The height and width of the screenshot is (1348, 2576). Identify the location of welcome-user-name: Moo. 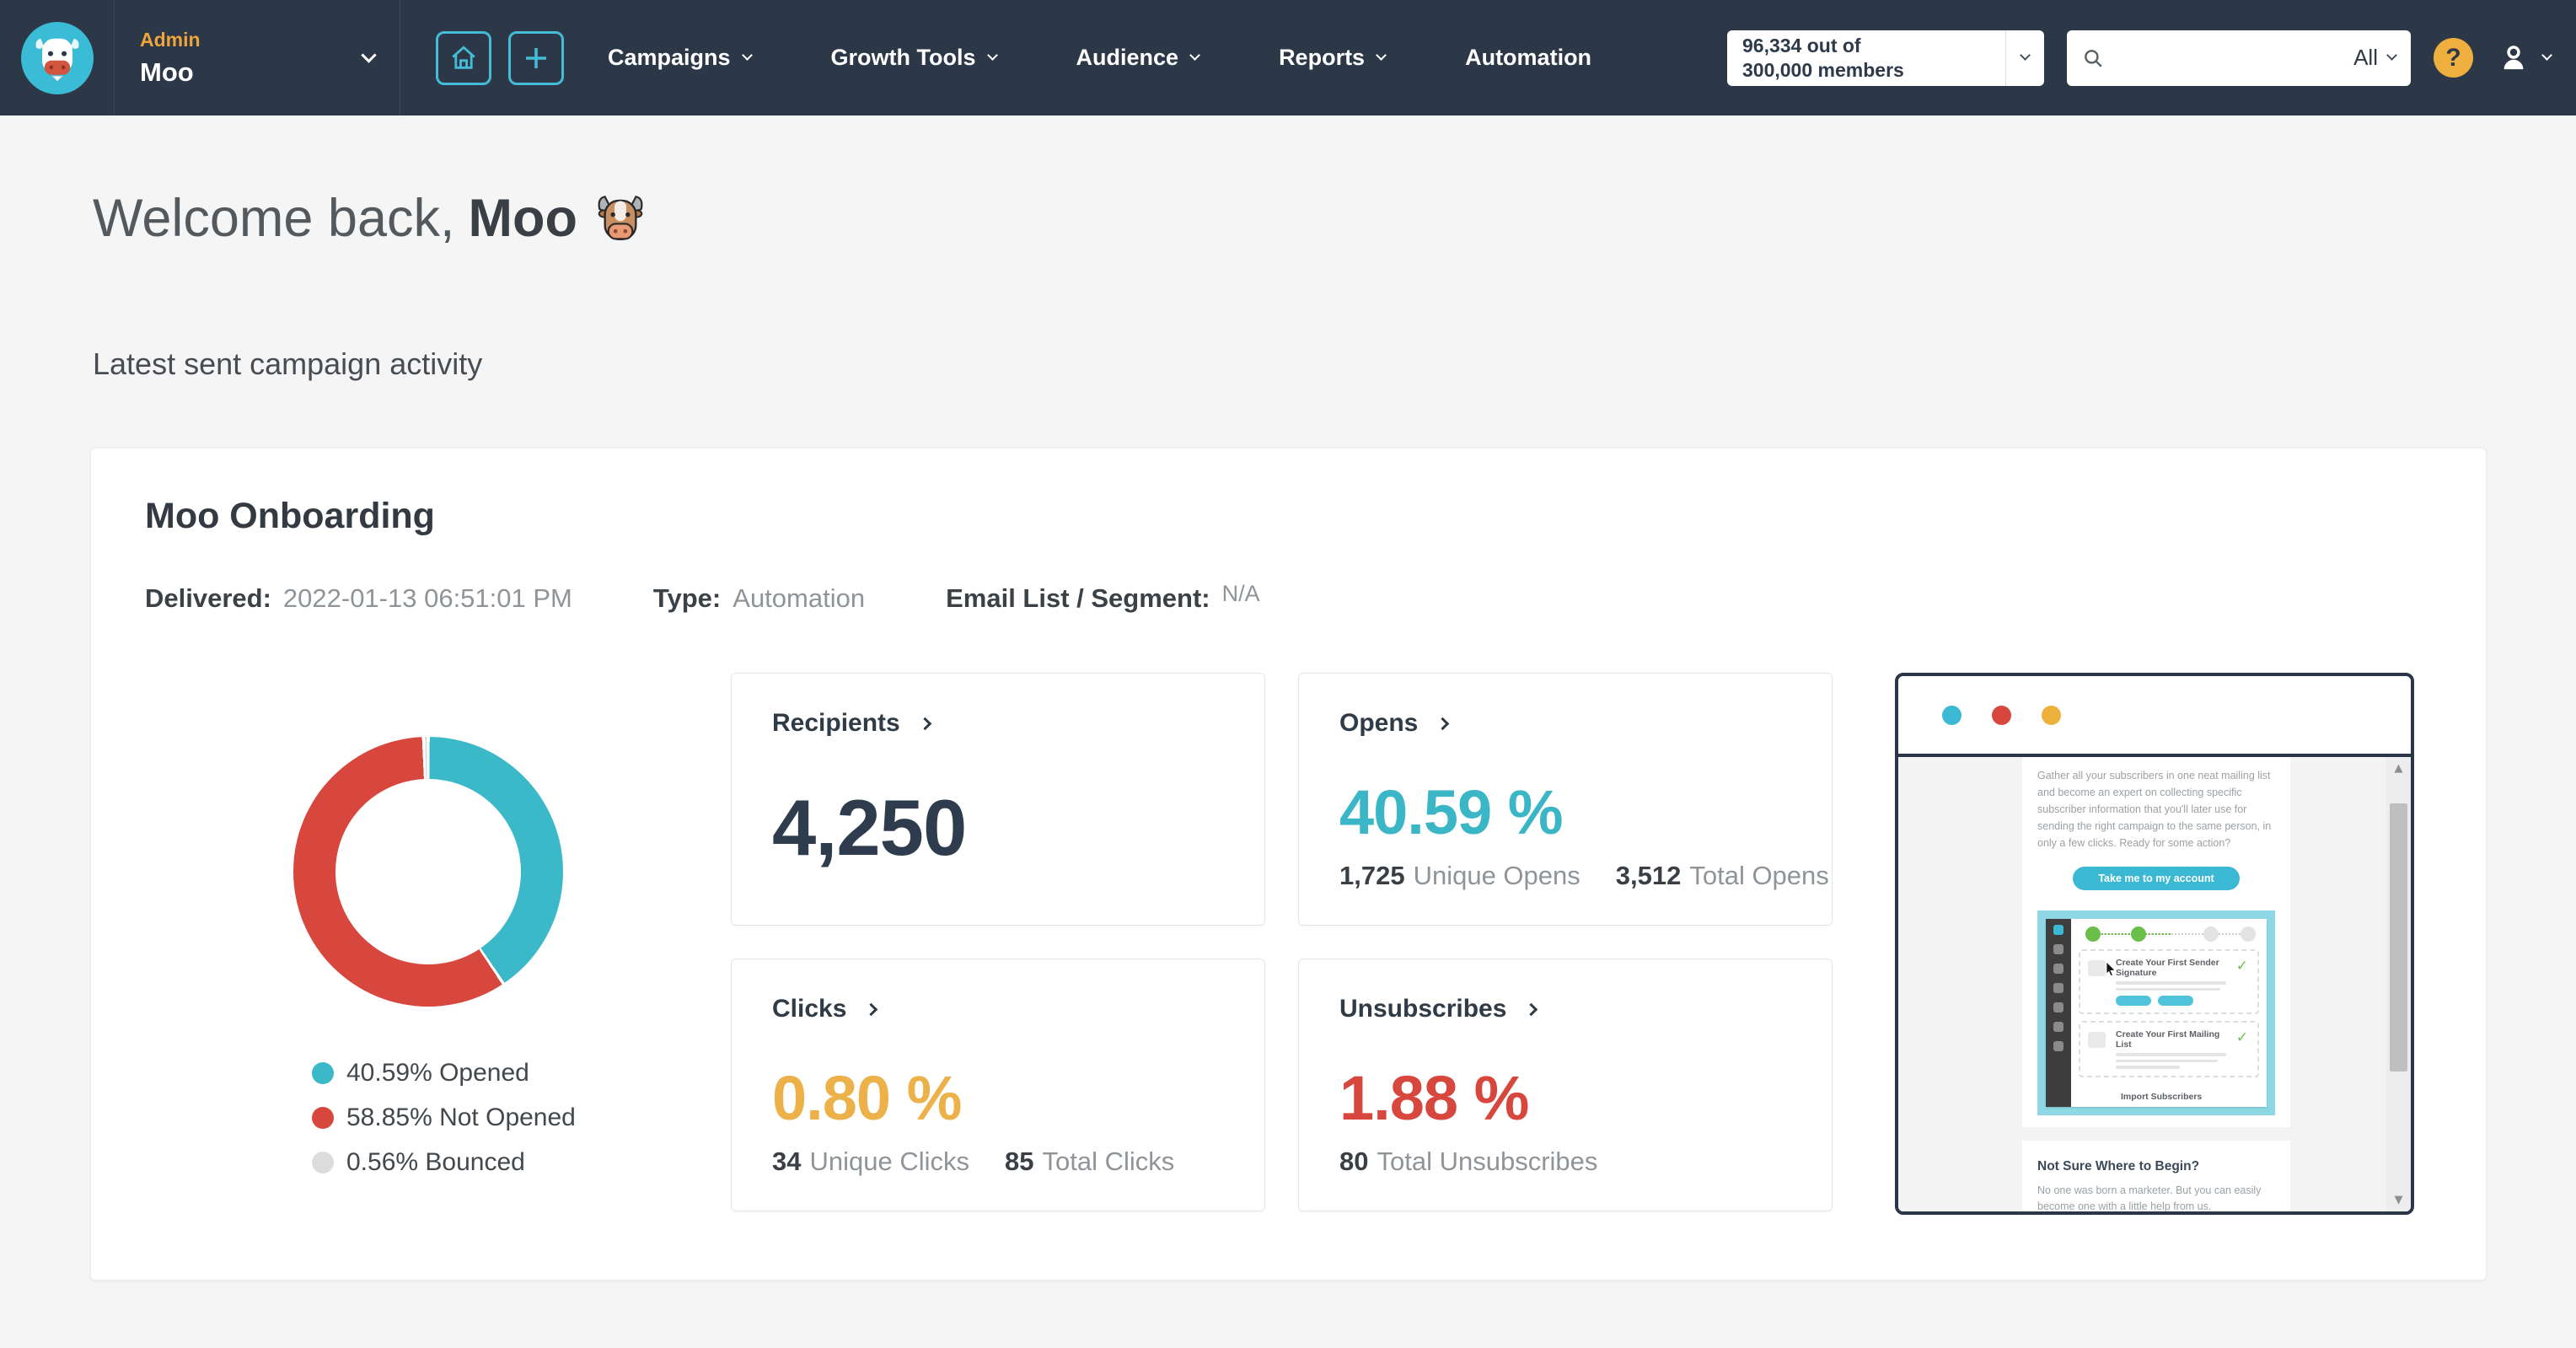
(522, 219).